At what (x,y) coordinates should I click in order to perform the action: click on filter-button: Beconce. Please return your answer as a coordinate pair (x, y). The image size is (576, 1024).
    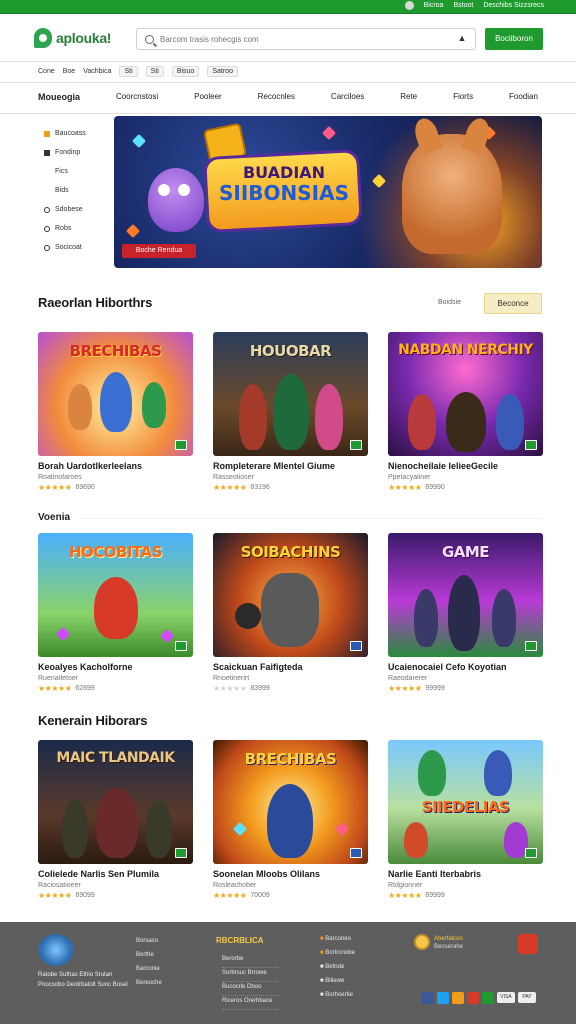
    Looking at the image, I should click on (513, 303).